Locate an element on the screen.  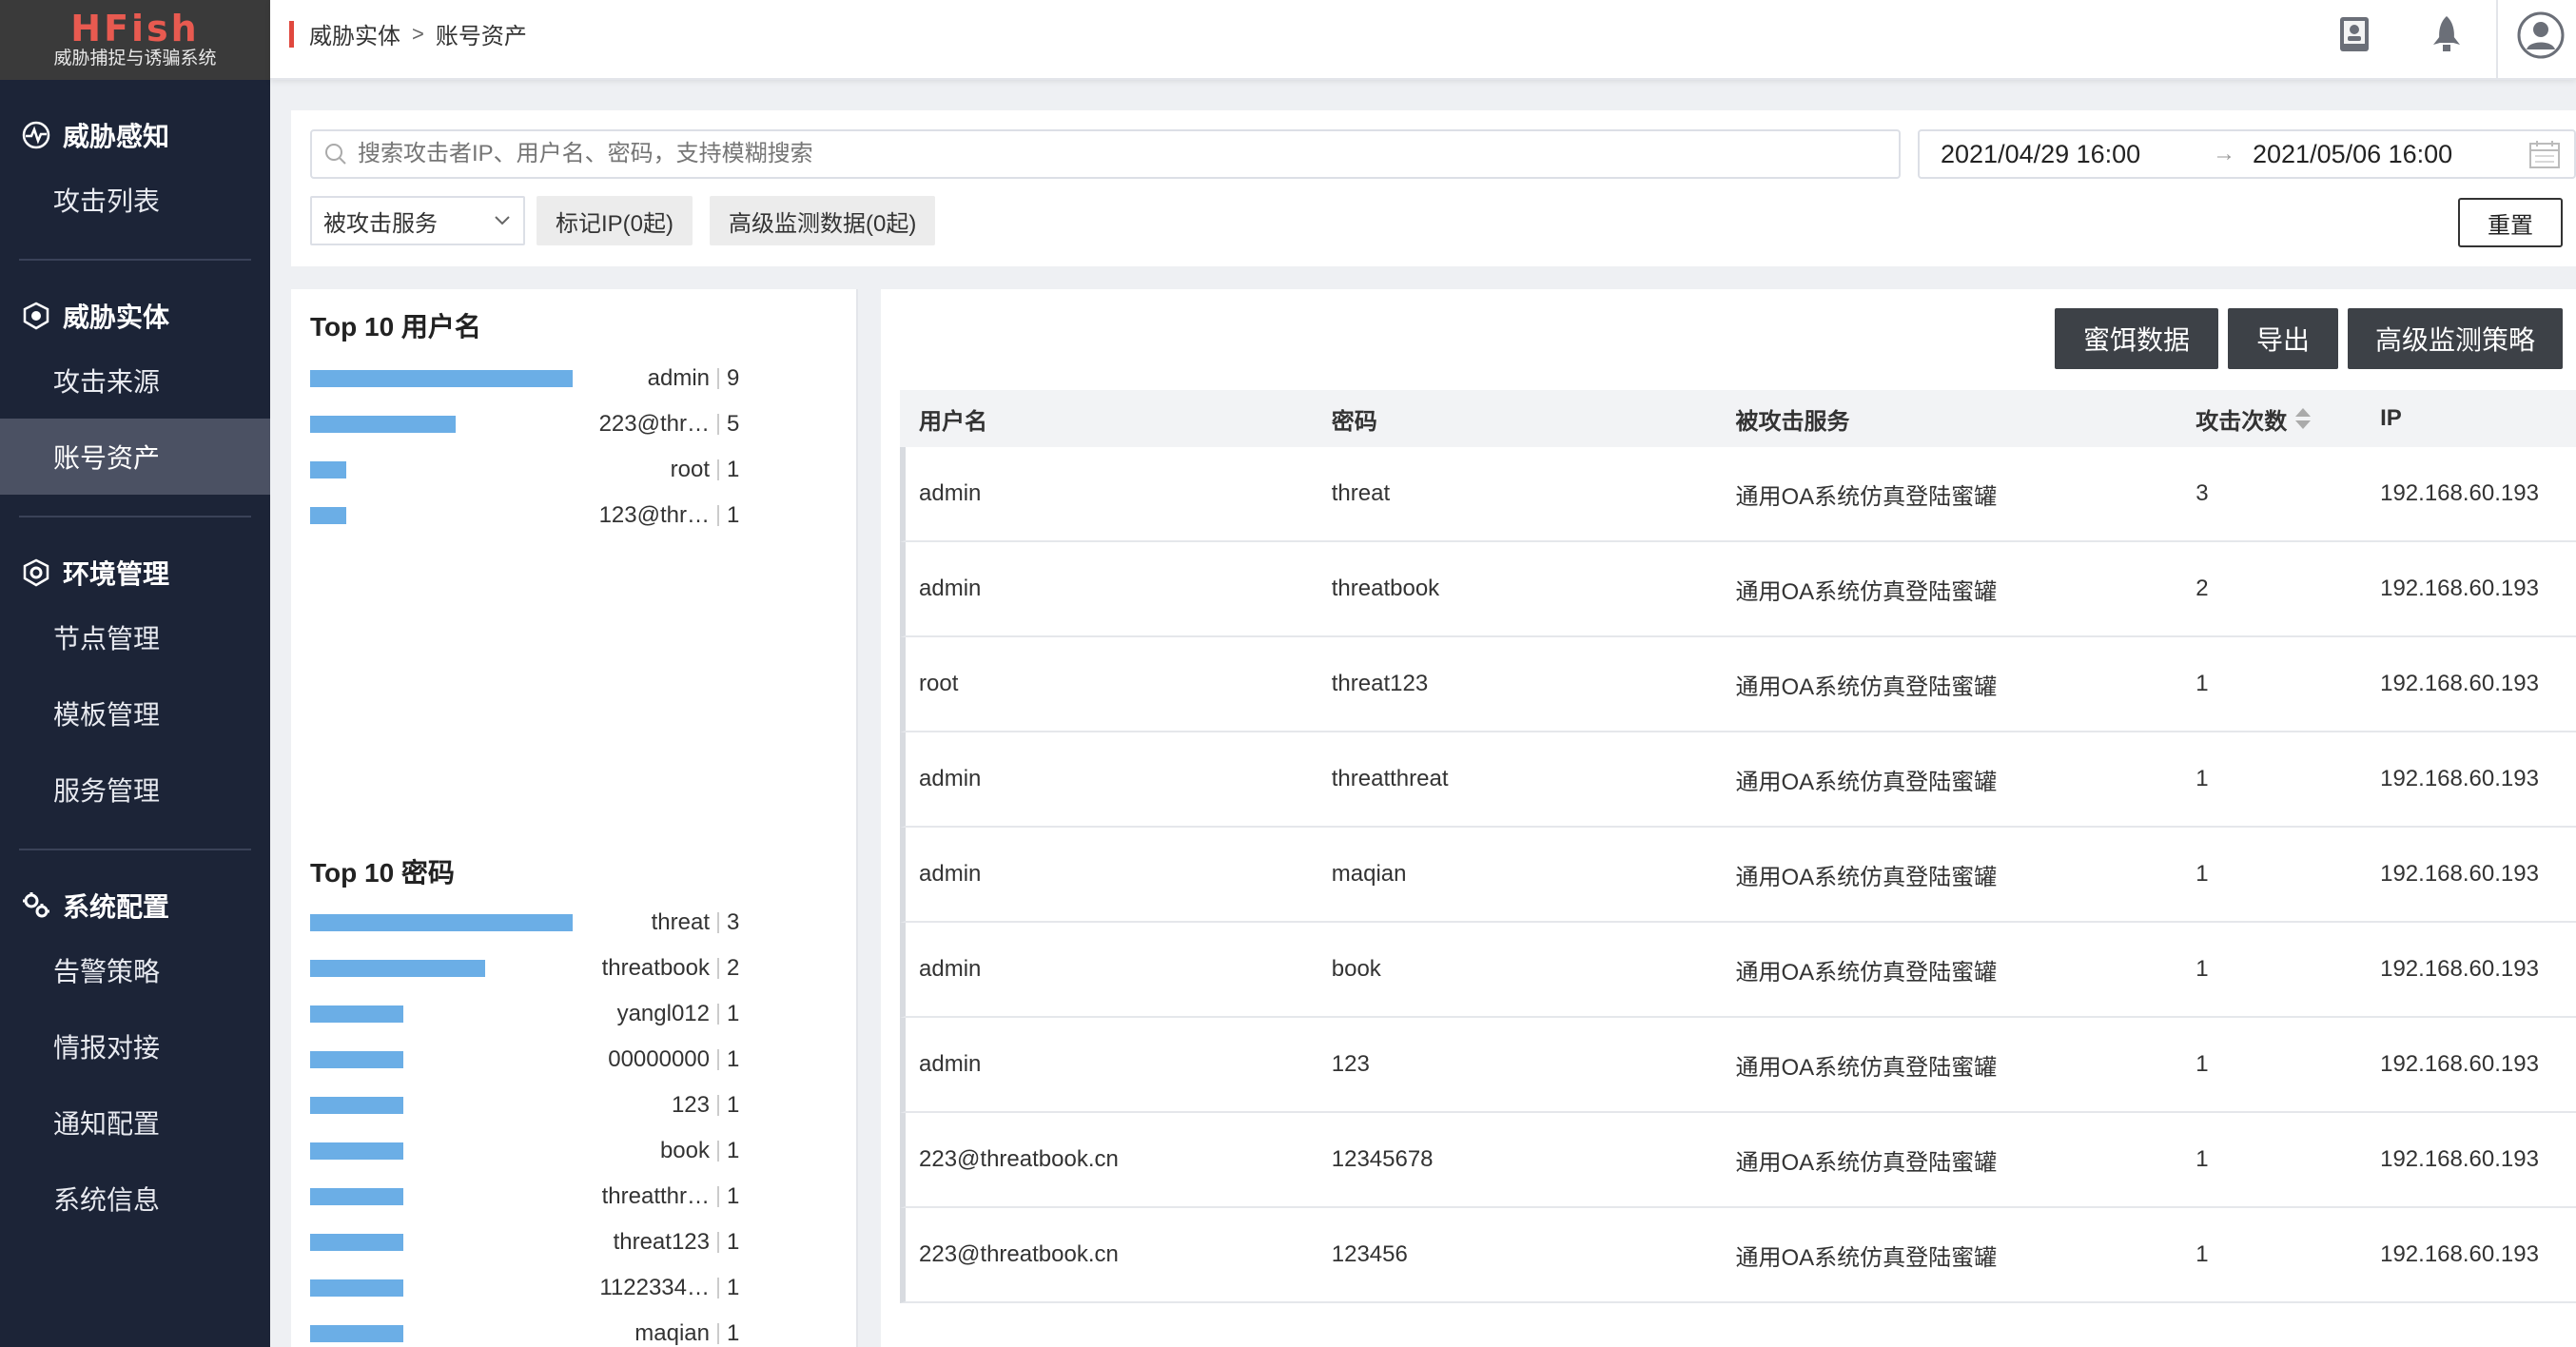
nav-section-heading: 环境管理 is located at coordinates (136, 572).